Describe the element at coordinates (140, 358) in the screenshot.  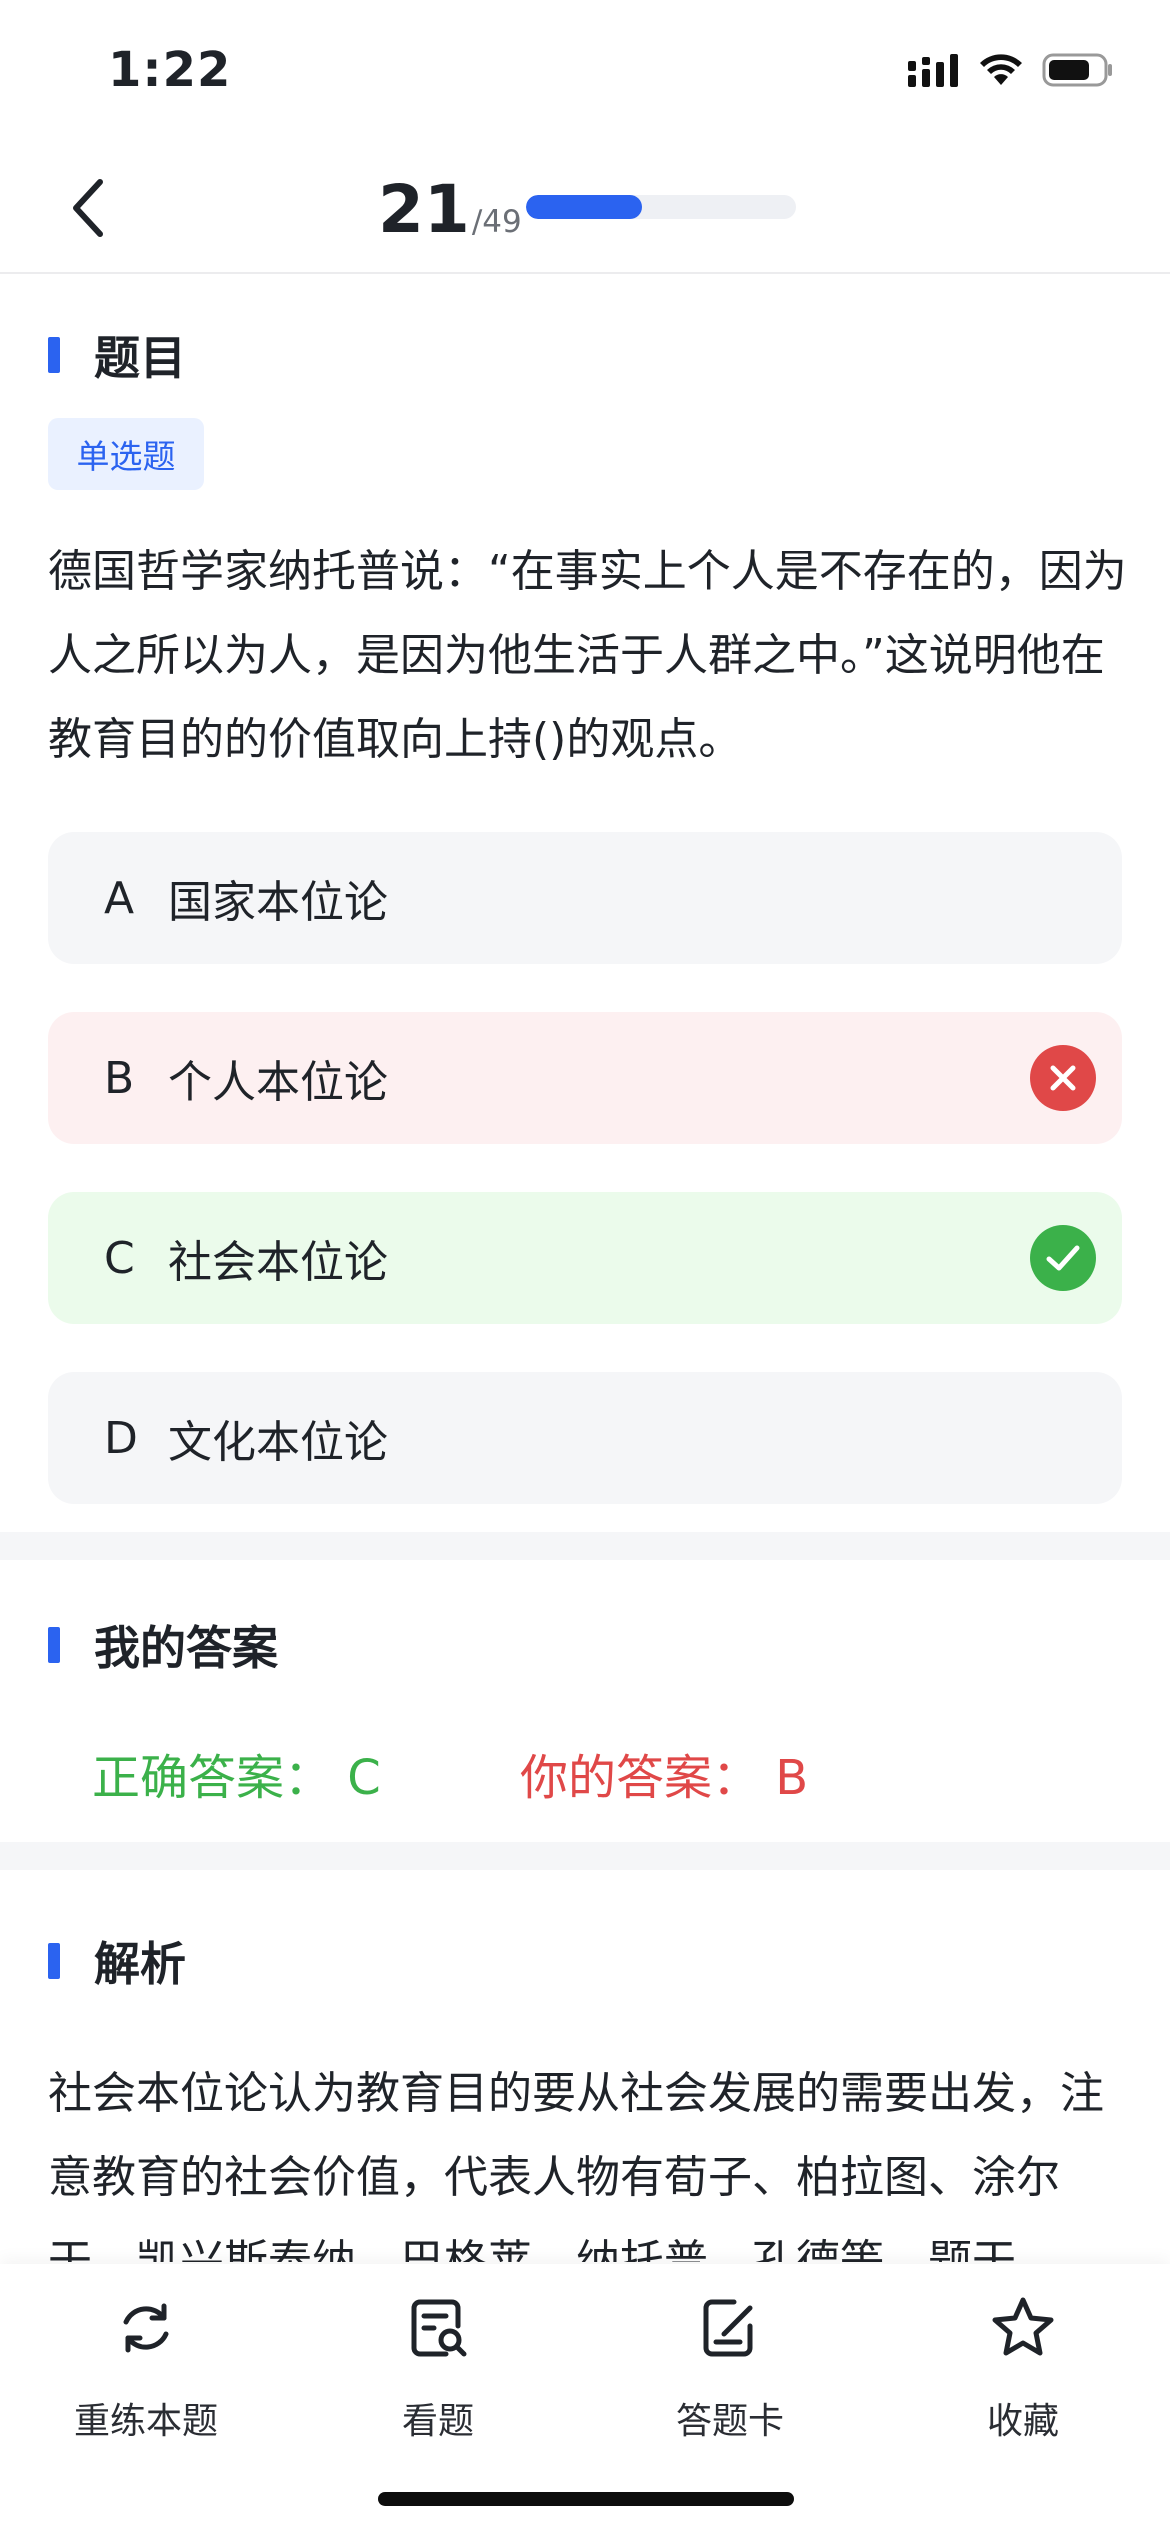
I see `question-section-title: 题目` at that location.